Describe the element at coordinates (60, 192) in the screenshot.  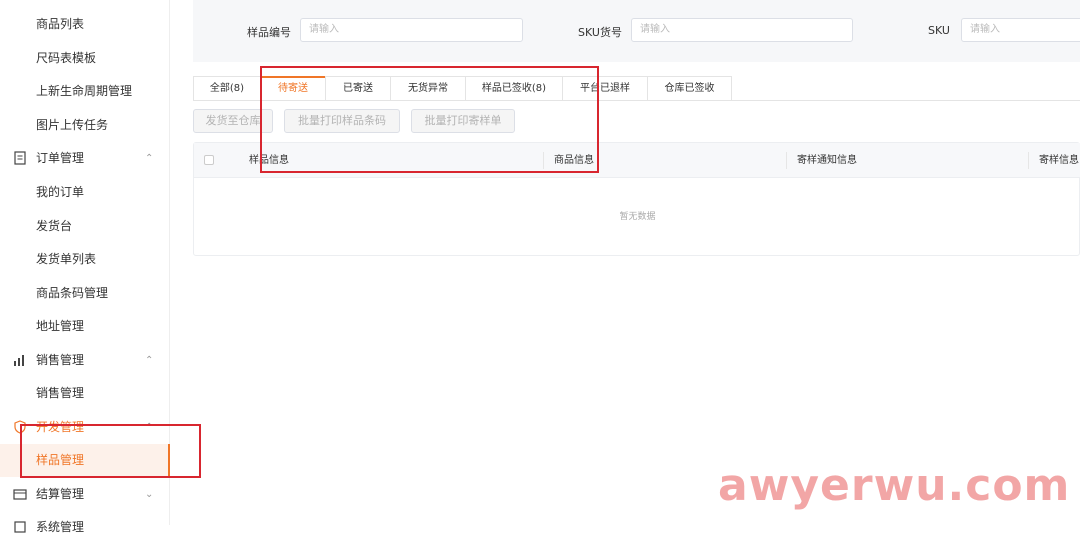
I see `sidebar-item-label: 我的订单` at that location.